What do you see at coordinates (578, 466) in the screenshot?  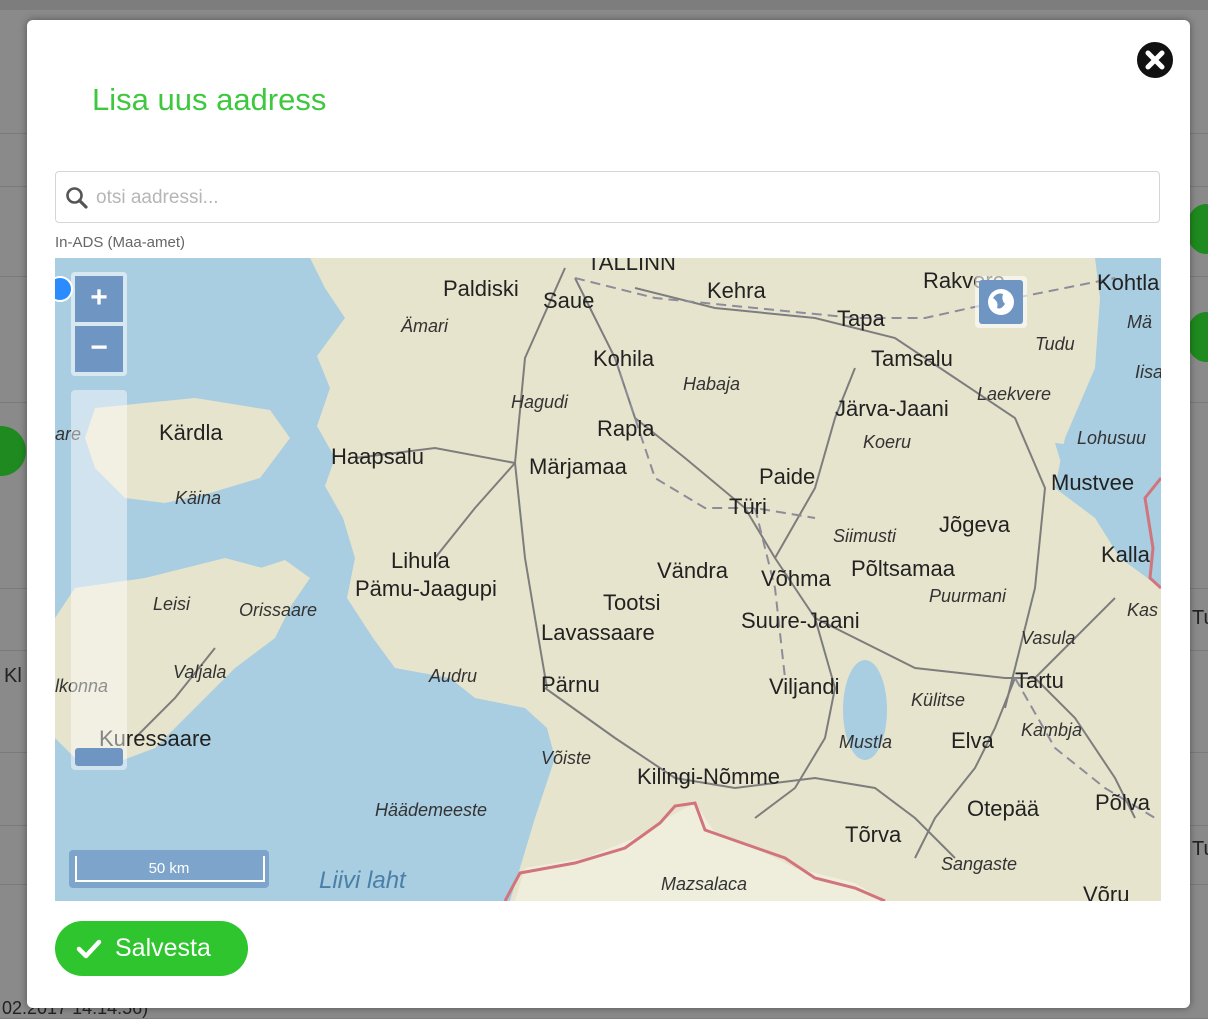 I see `city-label: Märjamaa` at bounding box center [578, 466].